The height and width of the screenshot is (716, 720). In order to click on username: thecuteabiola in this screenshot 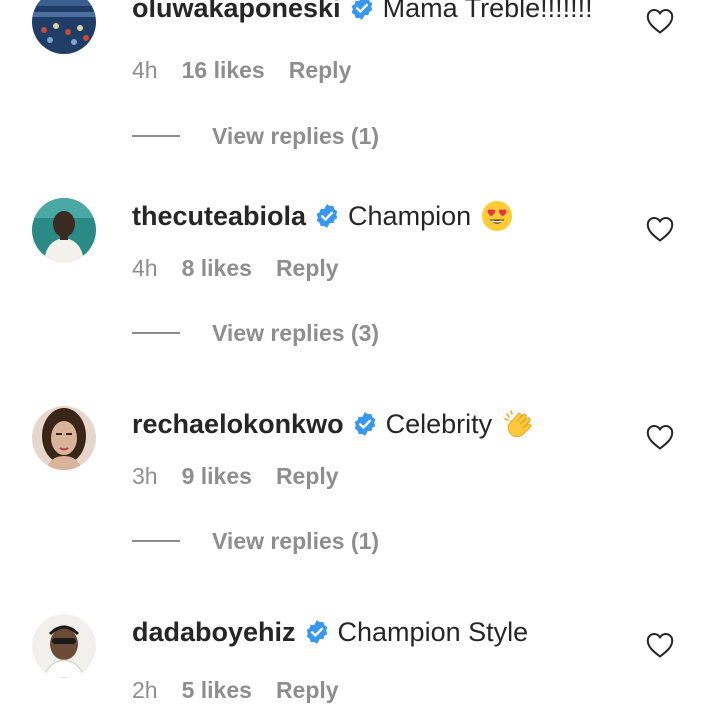, I will do `click(219, 216)`.